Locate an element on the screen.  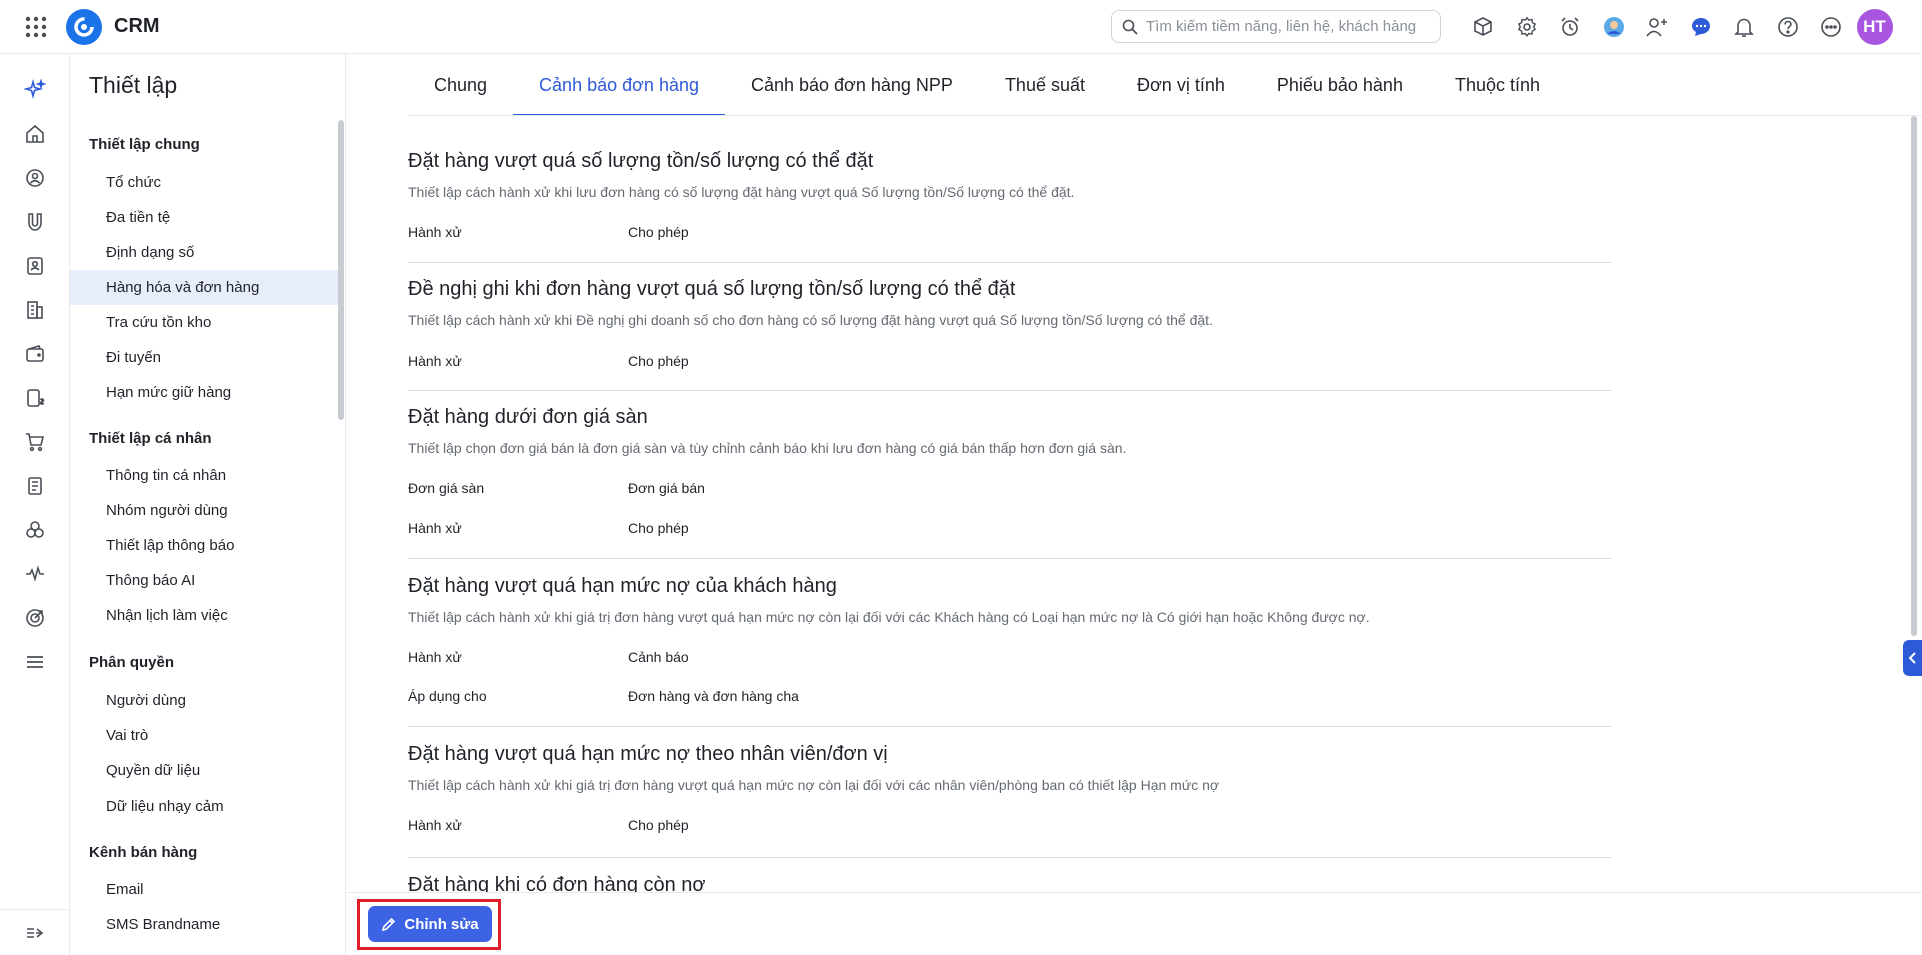
sidebar-item-multi-currency: Đa tiền tệ is located at coordinates (204, 217).